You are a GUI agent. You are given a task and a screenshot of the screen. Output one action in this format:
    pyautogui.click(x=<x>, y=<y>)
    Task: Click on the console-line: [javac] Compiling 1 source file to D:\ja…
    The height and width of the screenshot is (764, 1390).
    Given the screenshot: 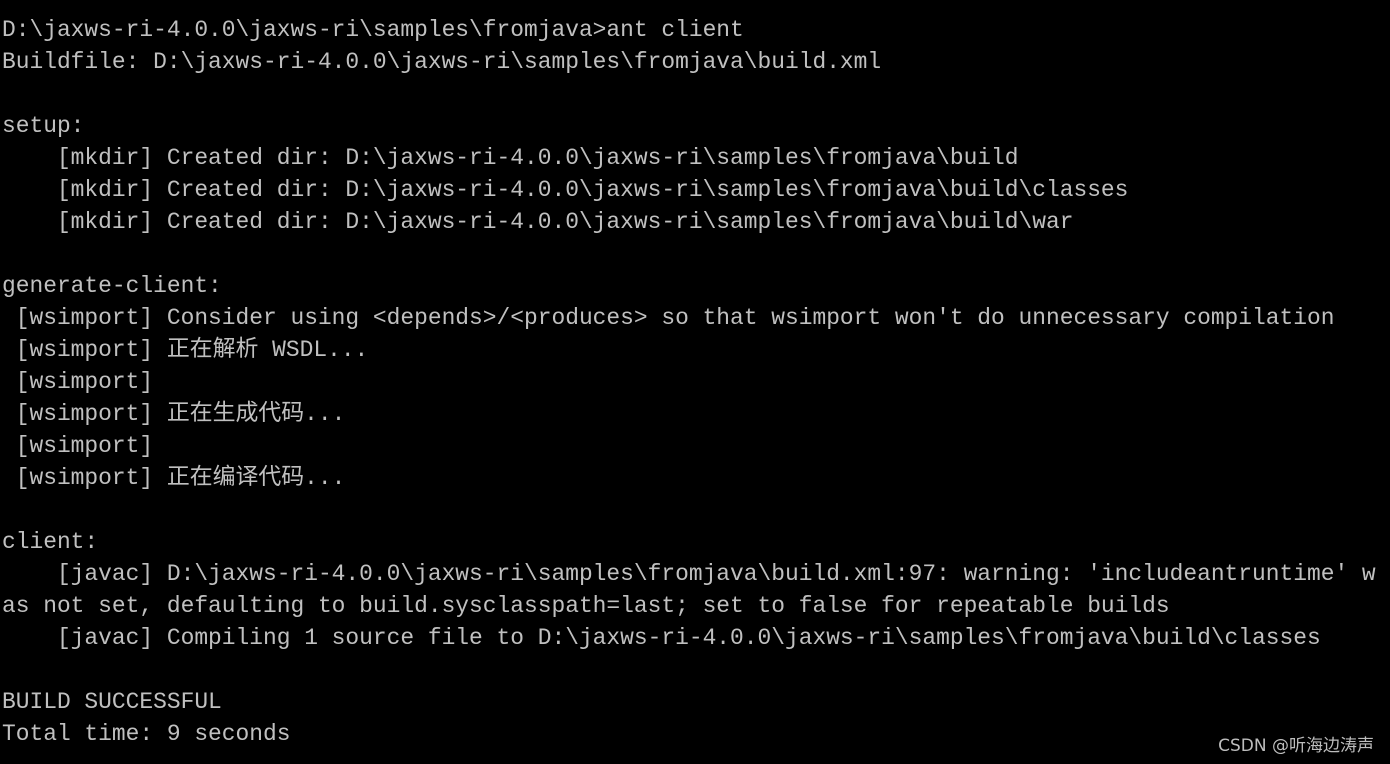 What is the action you would take?
    pyautogui.click(x=661, y=638)
    